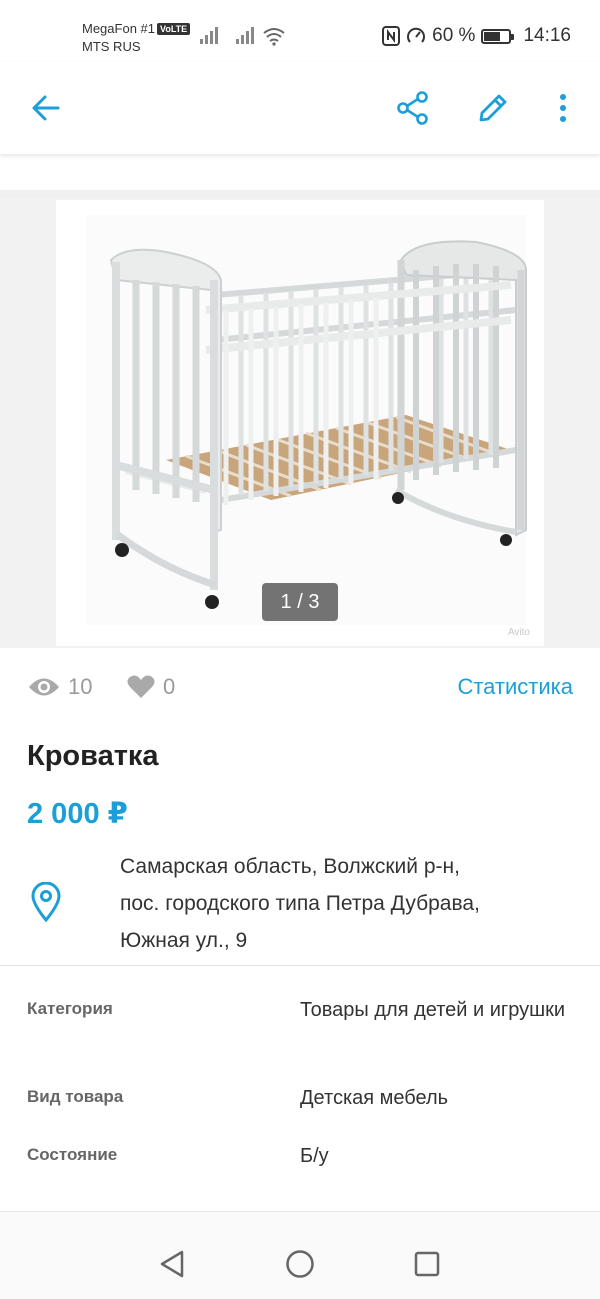 This screenshot has height=1299, width=600. I want to click on address-line-3: Южная ул., 9, so click(184, 940).